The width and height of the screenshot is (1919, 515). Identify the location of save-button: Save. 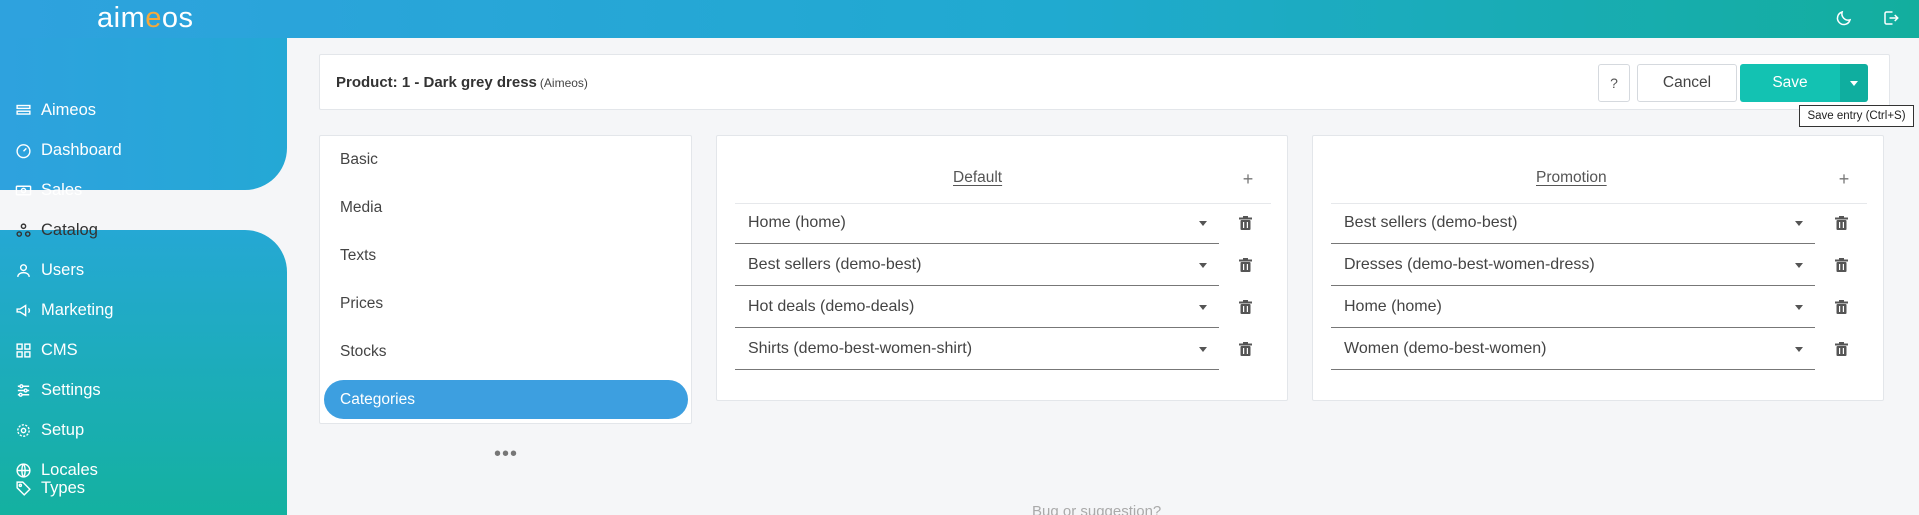
(1790, 83).